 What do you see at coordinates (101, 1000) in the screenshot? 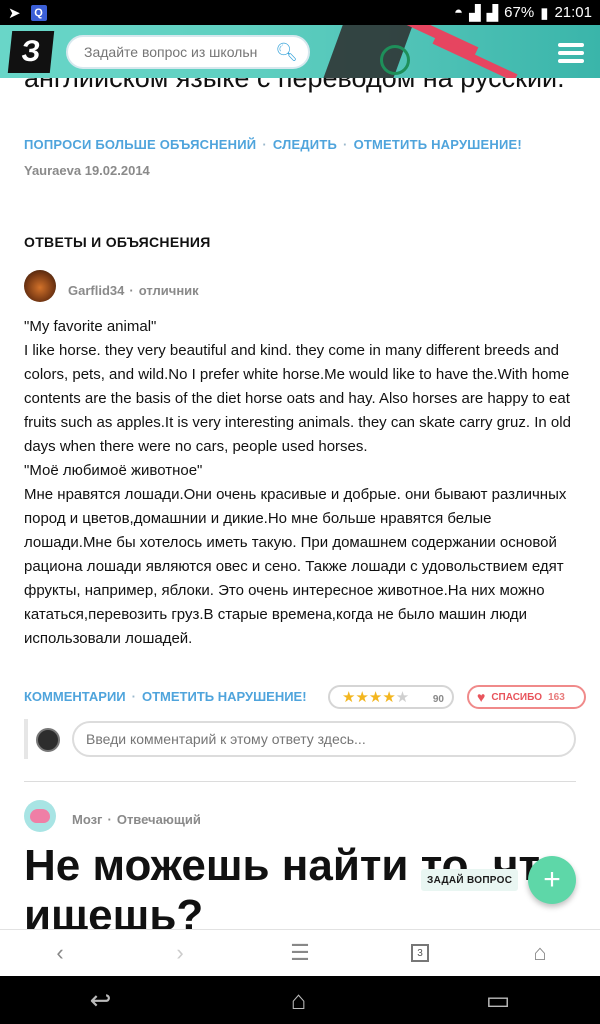
I see `nav-back-icon: ↩` at bounding box center [101, 1000].